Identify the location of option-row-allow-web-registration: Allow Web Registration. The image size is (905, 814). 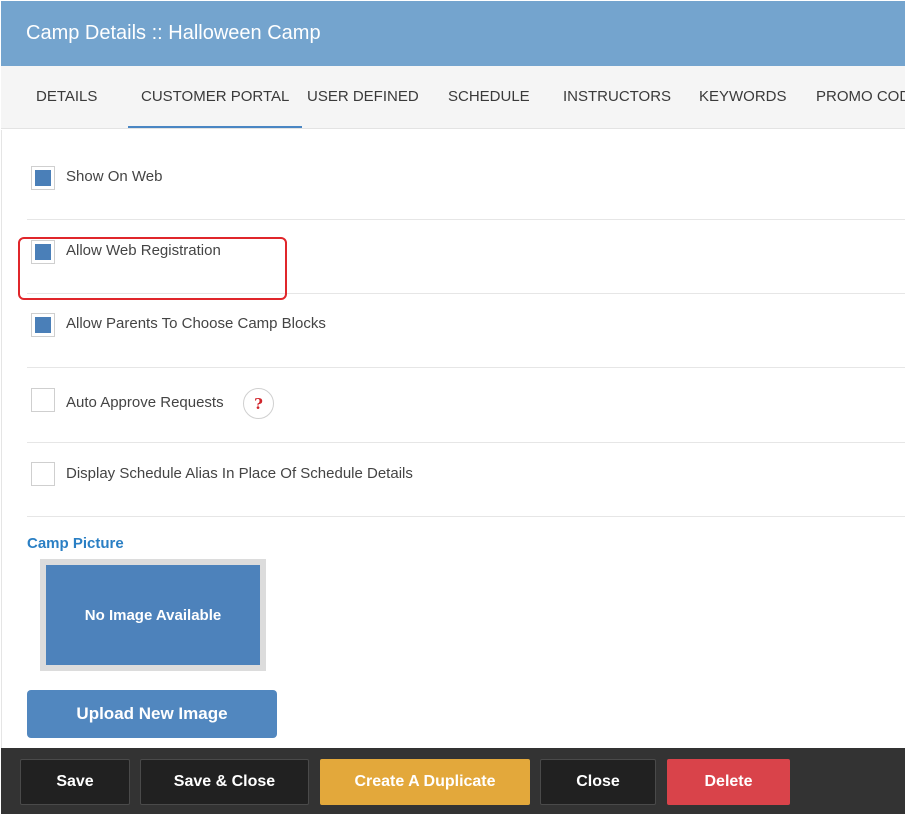
(466, 257).